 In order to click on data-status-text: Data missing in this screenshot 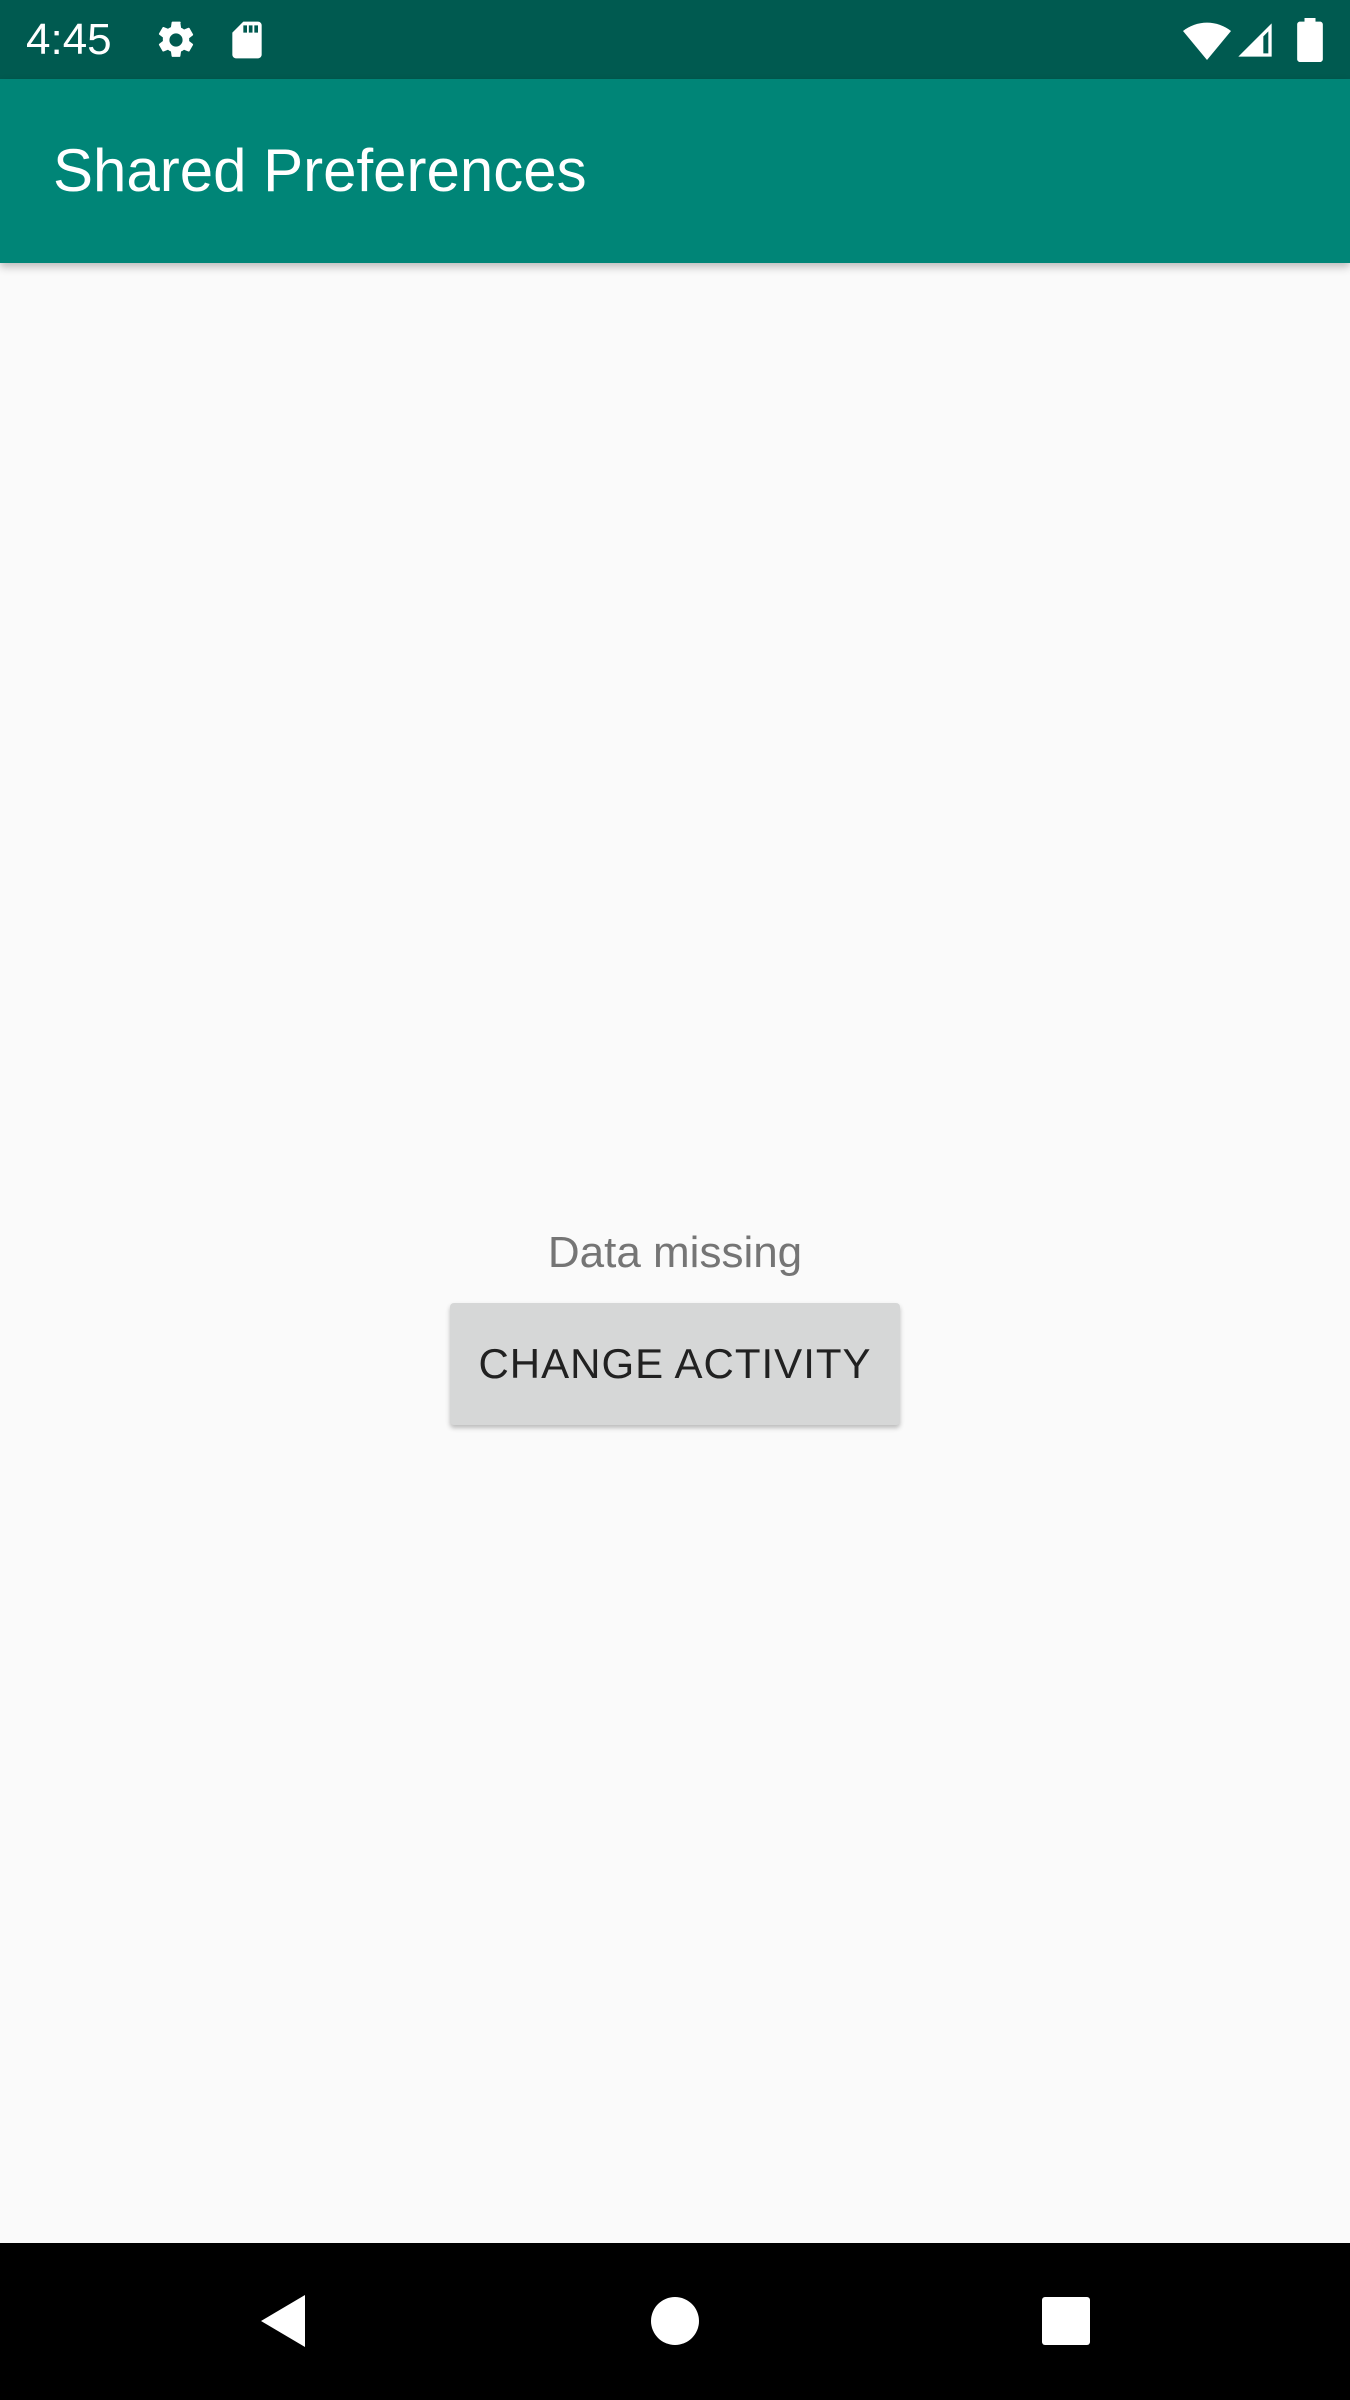, I will do `click(675, 1252)`.